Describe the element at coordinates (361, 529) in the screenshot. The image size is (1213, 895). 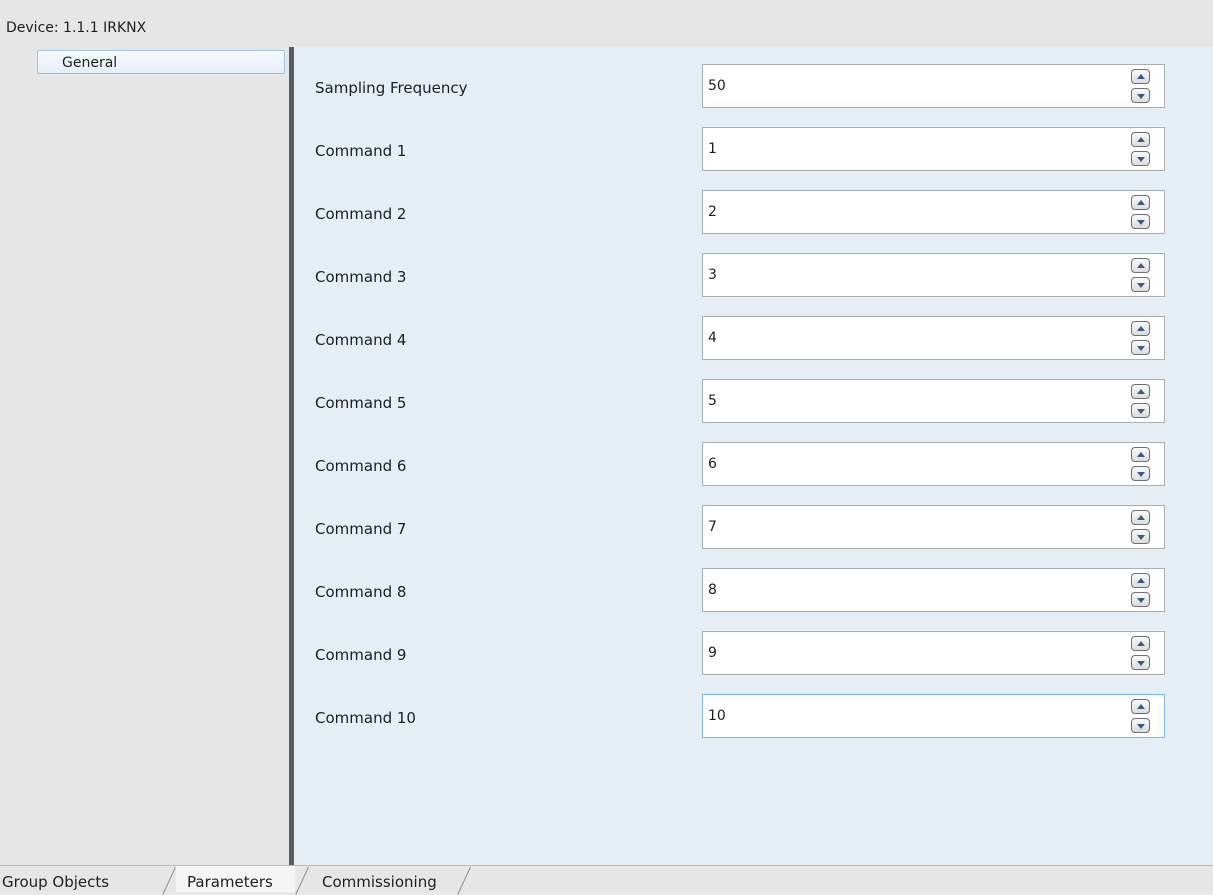
I see `param-label: Command 7` at that location.